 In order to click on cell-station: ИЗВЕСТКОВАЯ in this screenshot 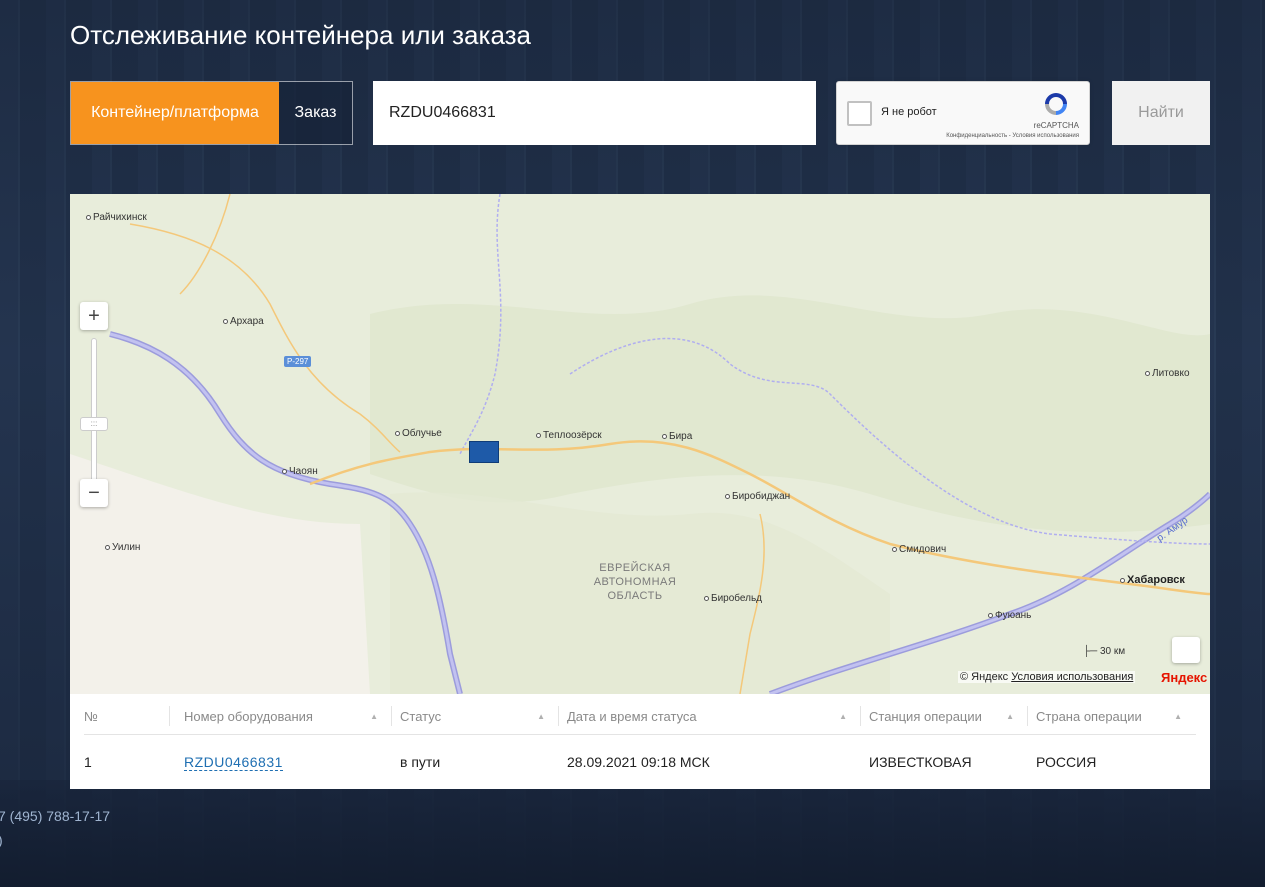, I will do `click(920, 762)`.